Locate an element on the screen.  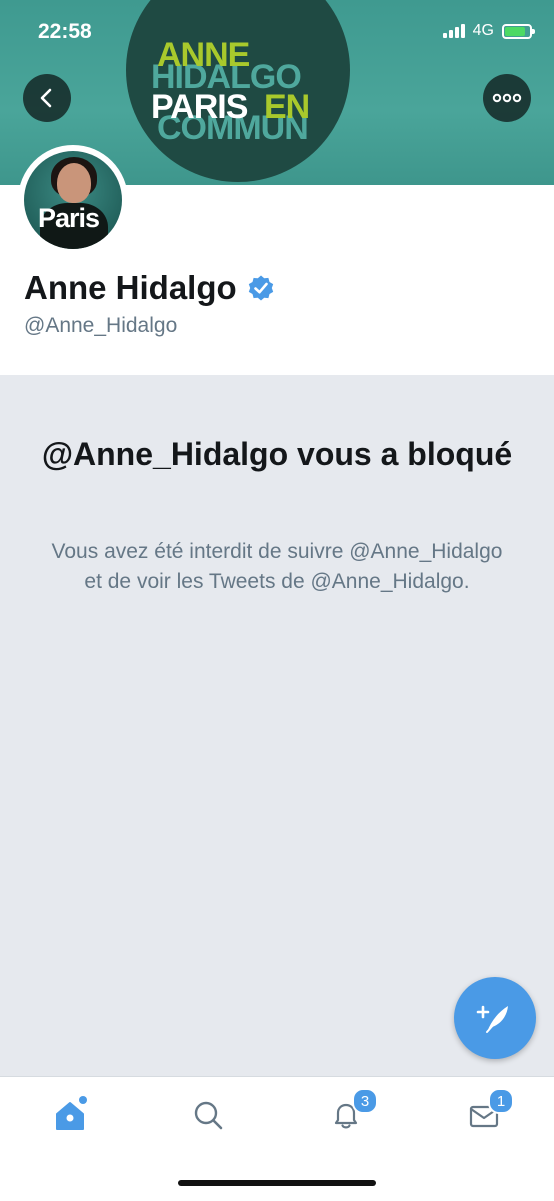
notifications-badge: 3 is located at coordinates (365, 1101).